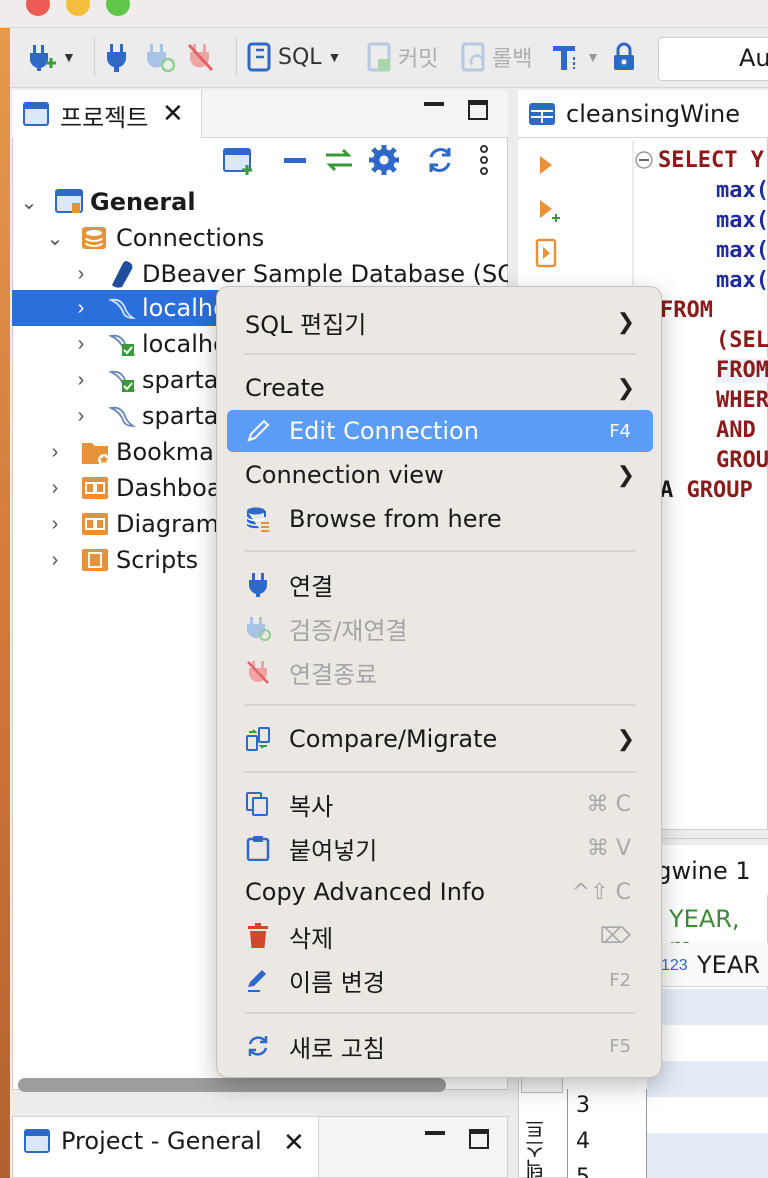  What do you see at coordinates (295, 161) in the screenshot?
I see `collapse-all-icon` at bounding box center [295, 161].